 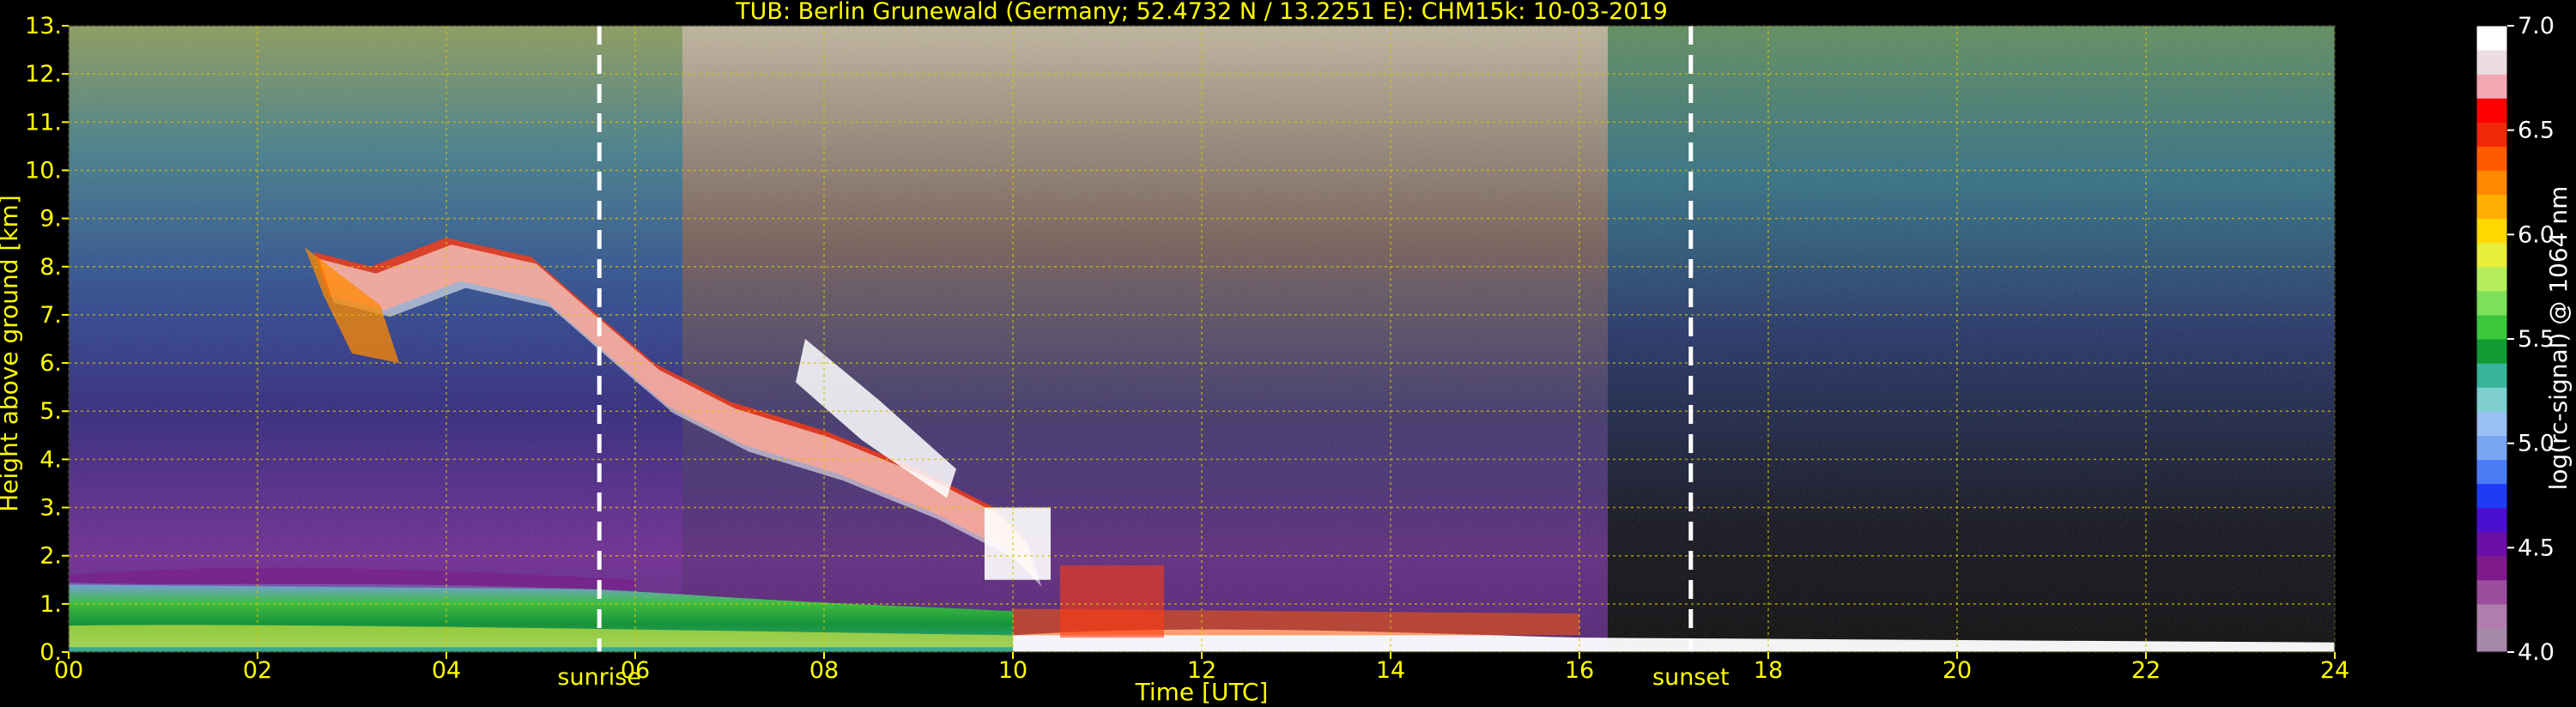 What do you see at coordinates (50, 508) in the screenshot?
I see `y-tick-label: 3.` at bounding box center [50, 508].